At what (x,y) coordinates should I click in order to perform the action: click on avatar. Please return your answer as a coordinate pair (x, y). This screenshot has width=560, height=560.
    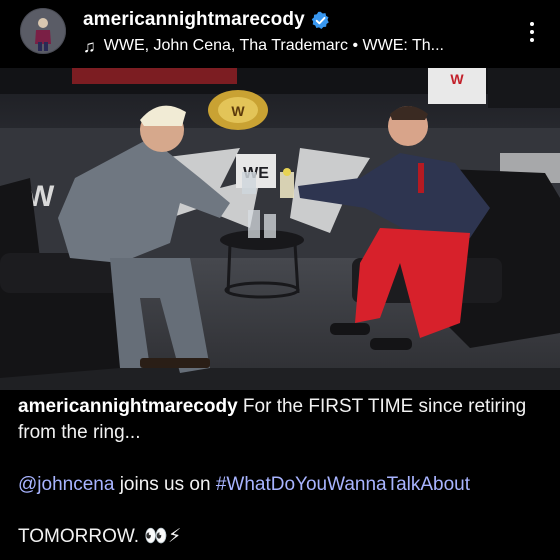
    Looking at the image, I should click on (43, 31).